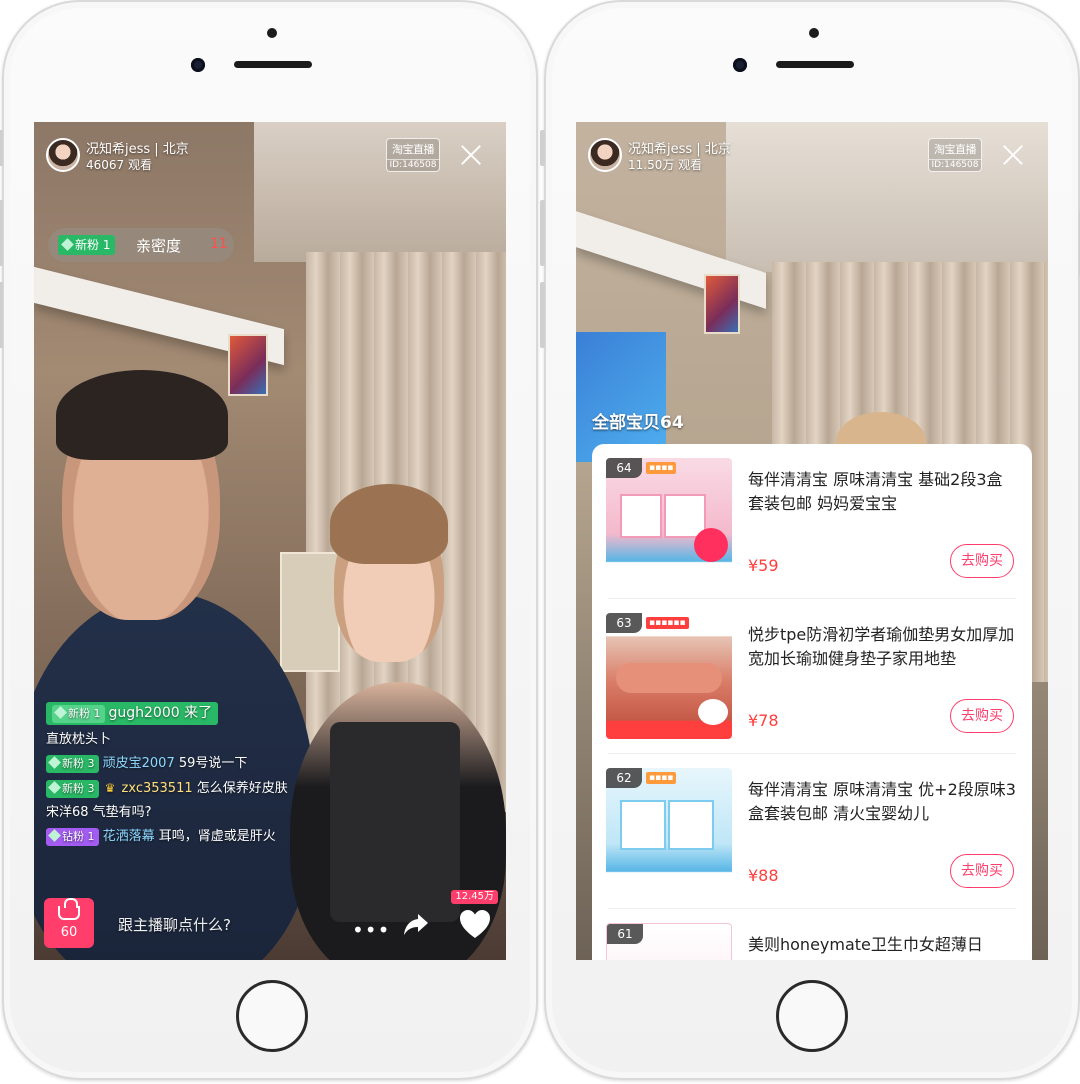 This screenshot has height=1084, width=1080. I want to click on intimacy-pill: 新粉 1 亲密度 11, so click(141, 245).